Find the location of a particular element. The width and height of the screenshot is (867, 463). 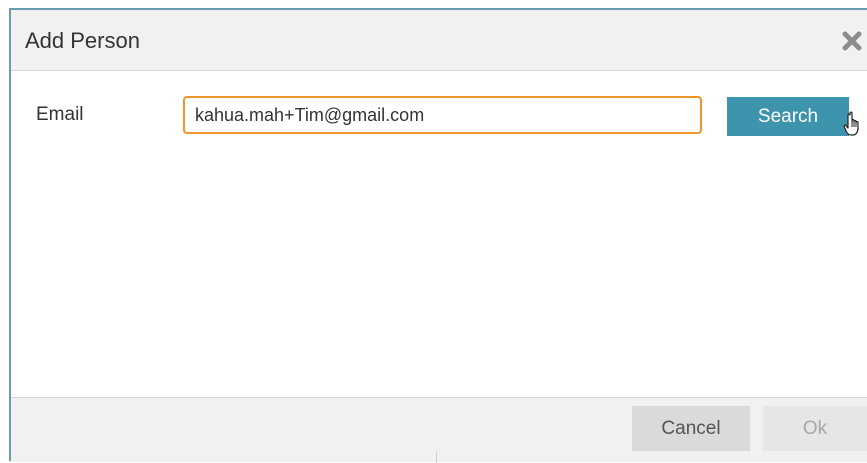

dialog-title: Add Person is located at coordinates (82, 40).